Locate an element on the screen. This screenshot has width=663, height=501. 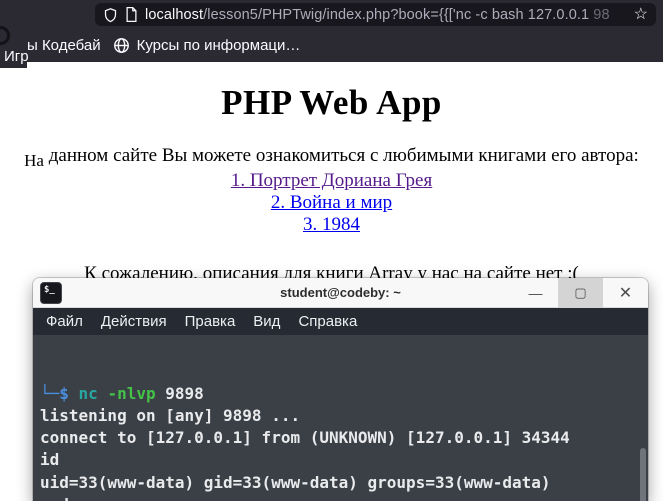
menu-actions: Действия is located at coordinates (134, 321).